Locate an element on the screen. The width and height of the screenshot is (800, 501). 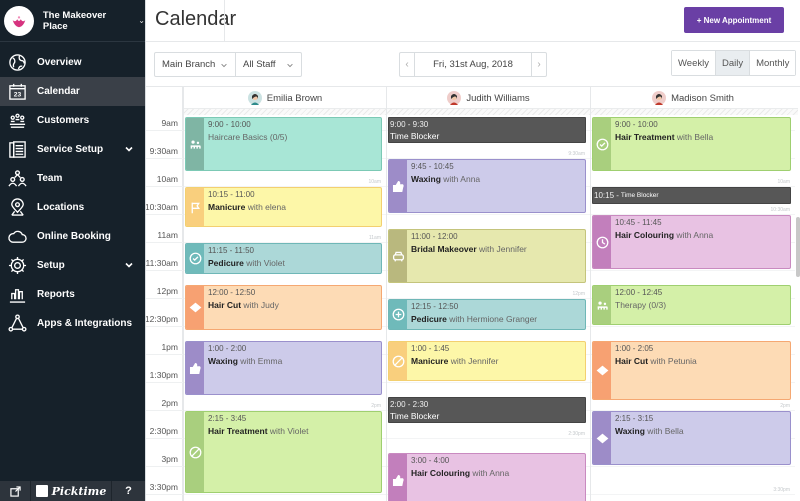
sidebar-item-label: Service Setup is located at coordinates (70, 149).